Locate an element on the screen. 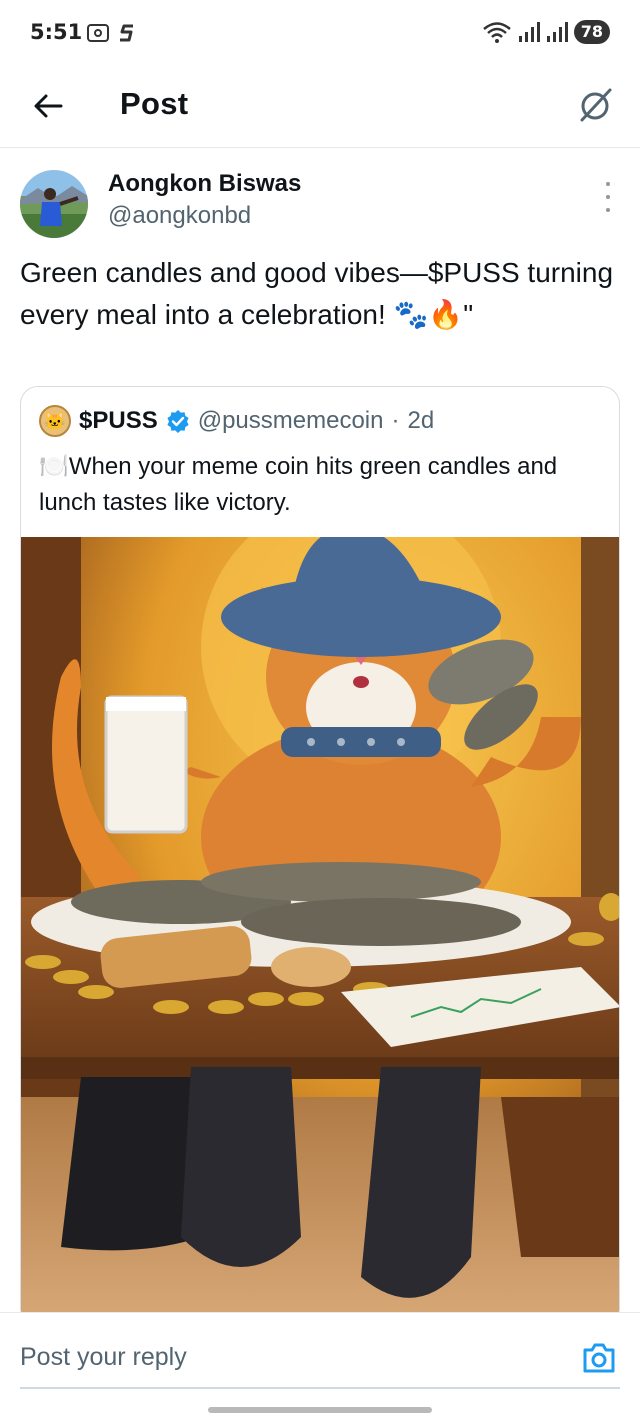 This screenshot has width=640, height=1422. more-options-button is located at coordinates (608, 197).